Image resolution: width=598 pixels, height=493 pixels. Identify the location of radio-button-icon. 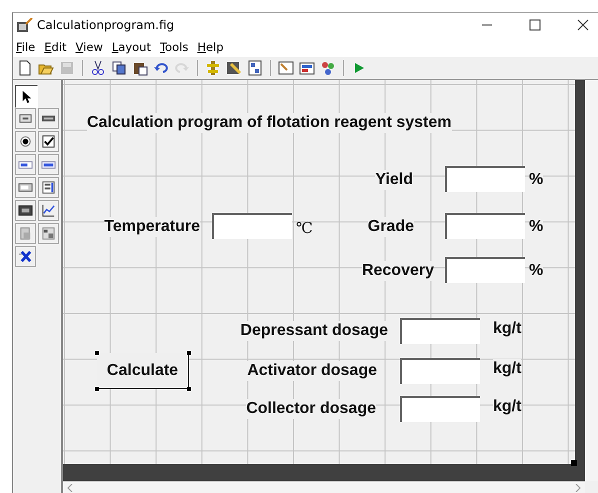
(25, 141).